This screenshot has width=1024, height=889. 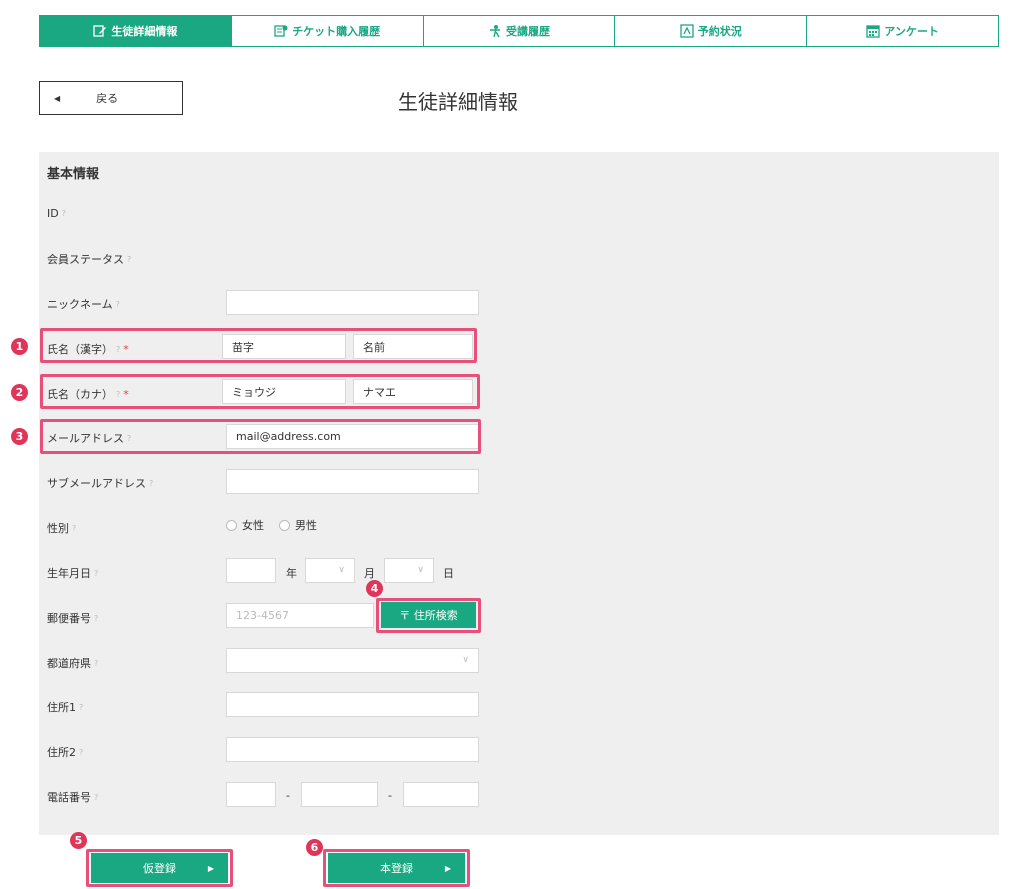 What do you see at coordinates (448, 573) in the screenshot?
I see `day-unit: 日` at bounding box center [448, 573].